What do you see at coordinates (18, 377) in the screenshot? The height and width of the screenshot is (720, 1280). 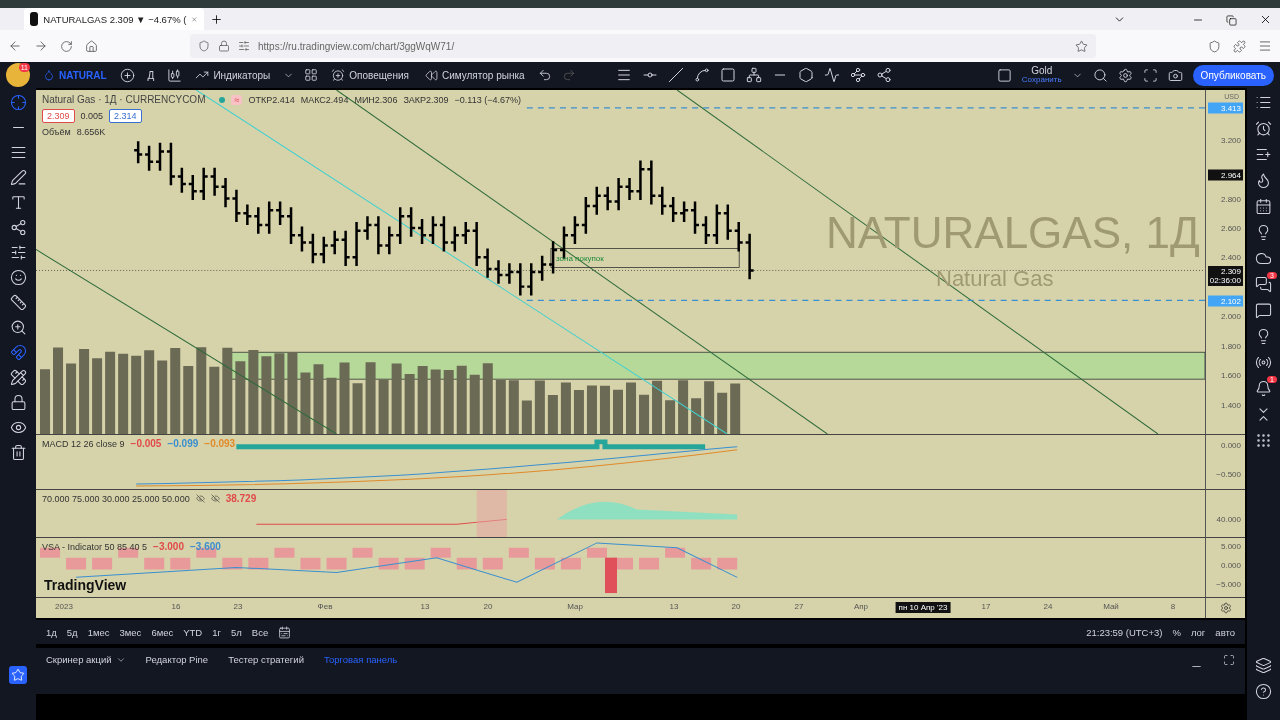 I see `pencil-ruler-icon` at bounding box center [18, 377].